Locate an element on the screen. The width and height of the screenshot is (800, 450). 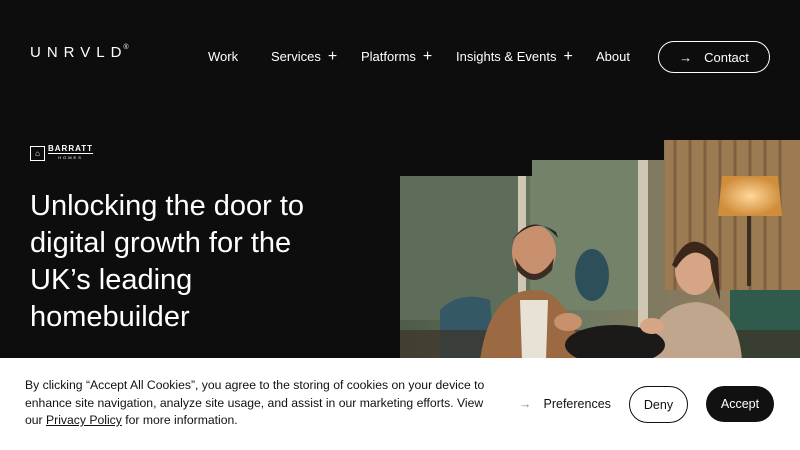
contact-label: Contact is located at coordinates (726, 57).